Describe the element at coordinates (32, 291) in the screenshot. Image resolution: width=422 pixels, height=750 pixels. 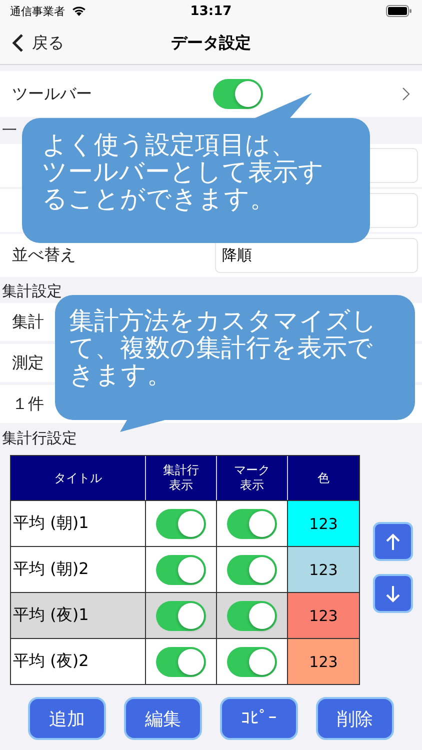
I see `section-header: 集計設定` at that location.